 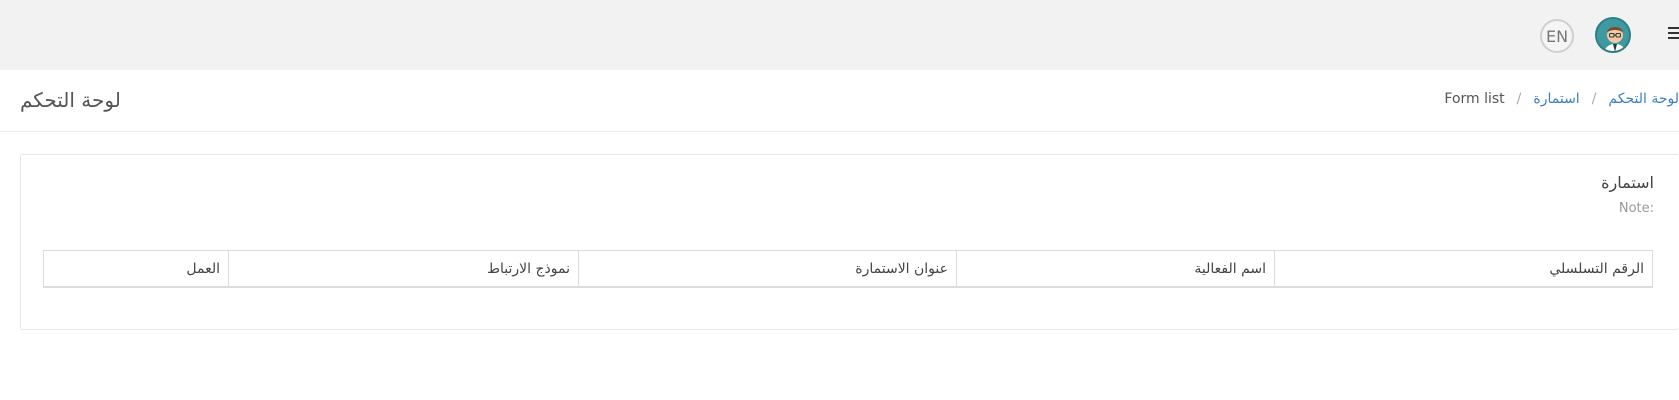 What do you see at coordinates (70, 100) in the screenshot?
I see `page-title: لوحة التحكم` at bounding box center [70, 100].